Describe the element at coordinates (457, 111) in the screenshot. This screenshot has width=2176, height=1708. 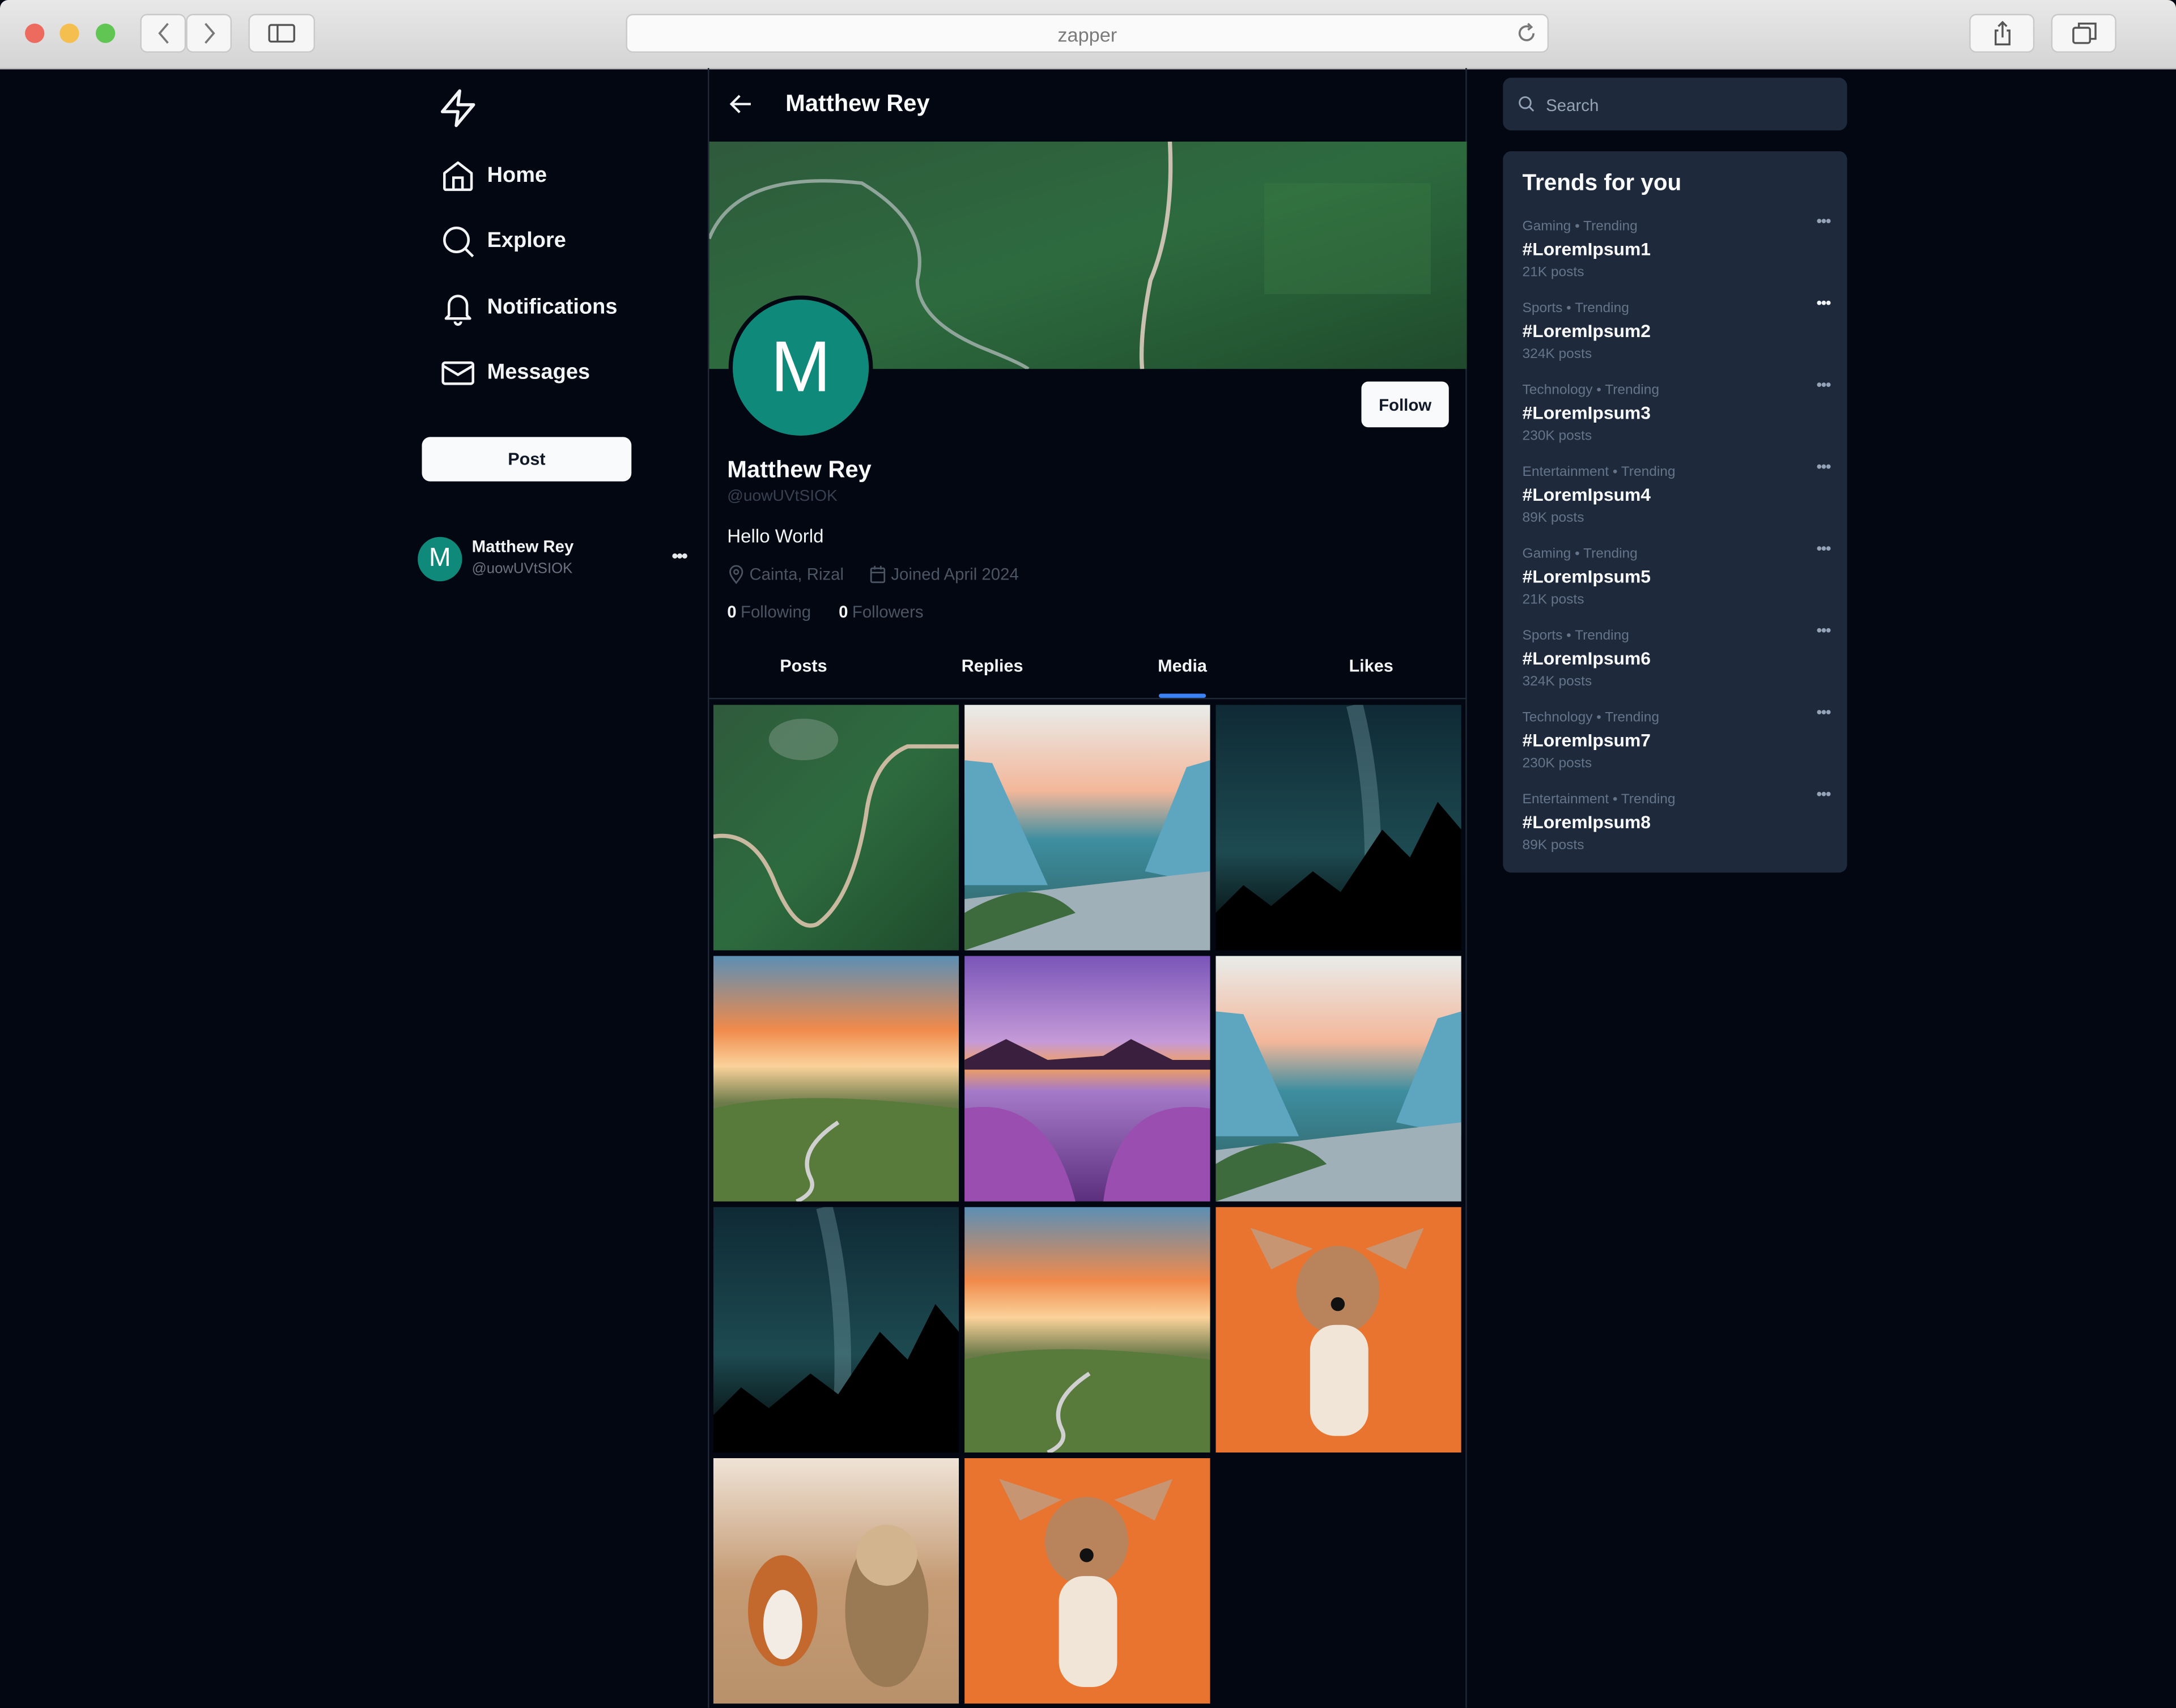
I see `app-logo` at that location.